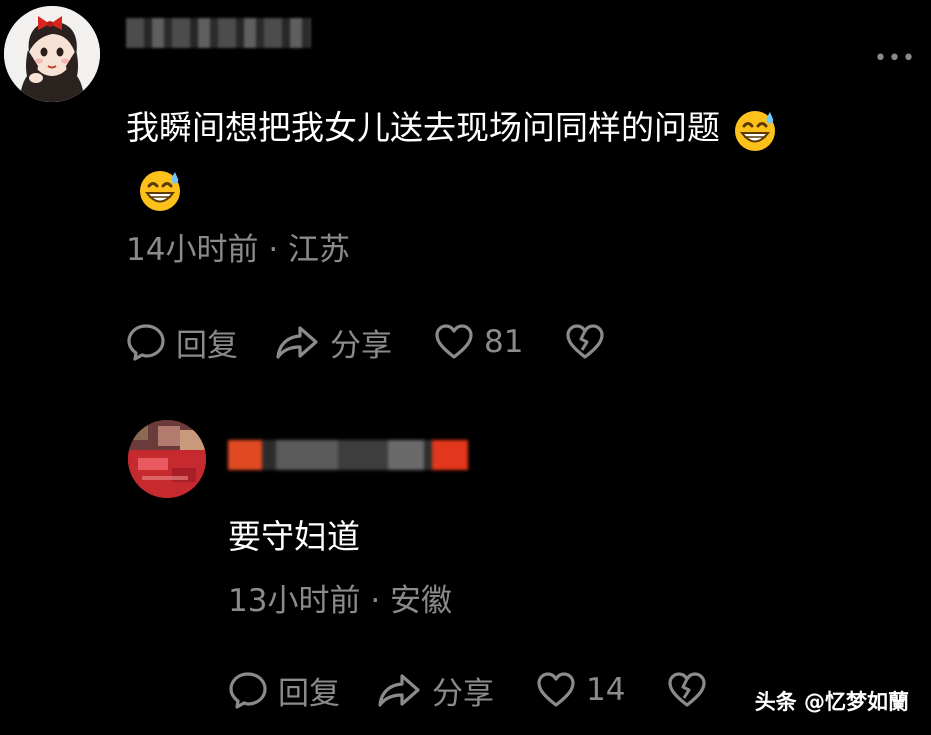 The width and height of the screenshot is (931, 735). I want to click on reply-text: 要守妇道, so click(294, 536).